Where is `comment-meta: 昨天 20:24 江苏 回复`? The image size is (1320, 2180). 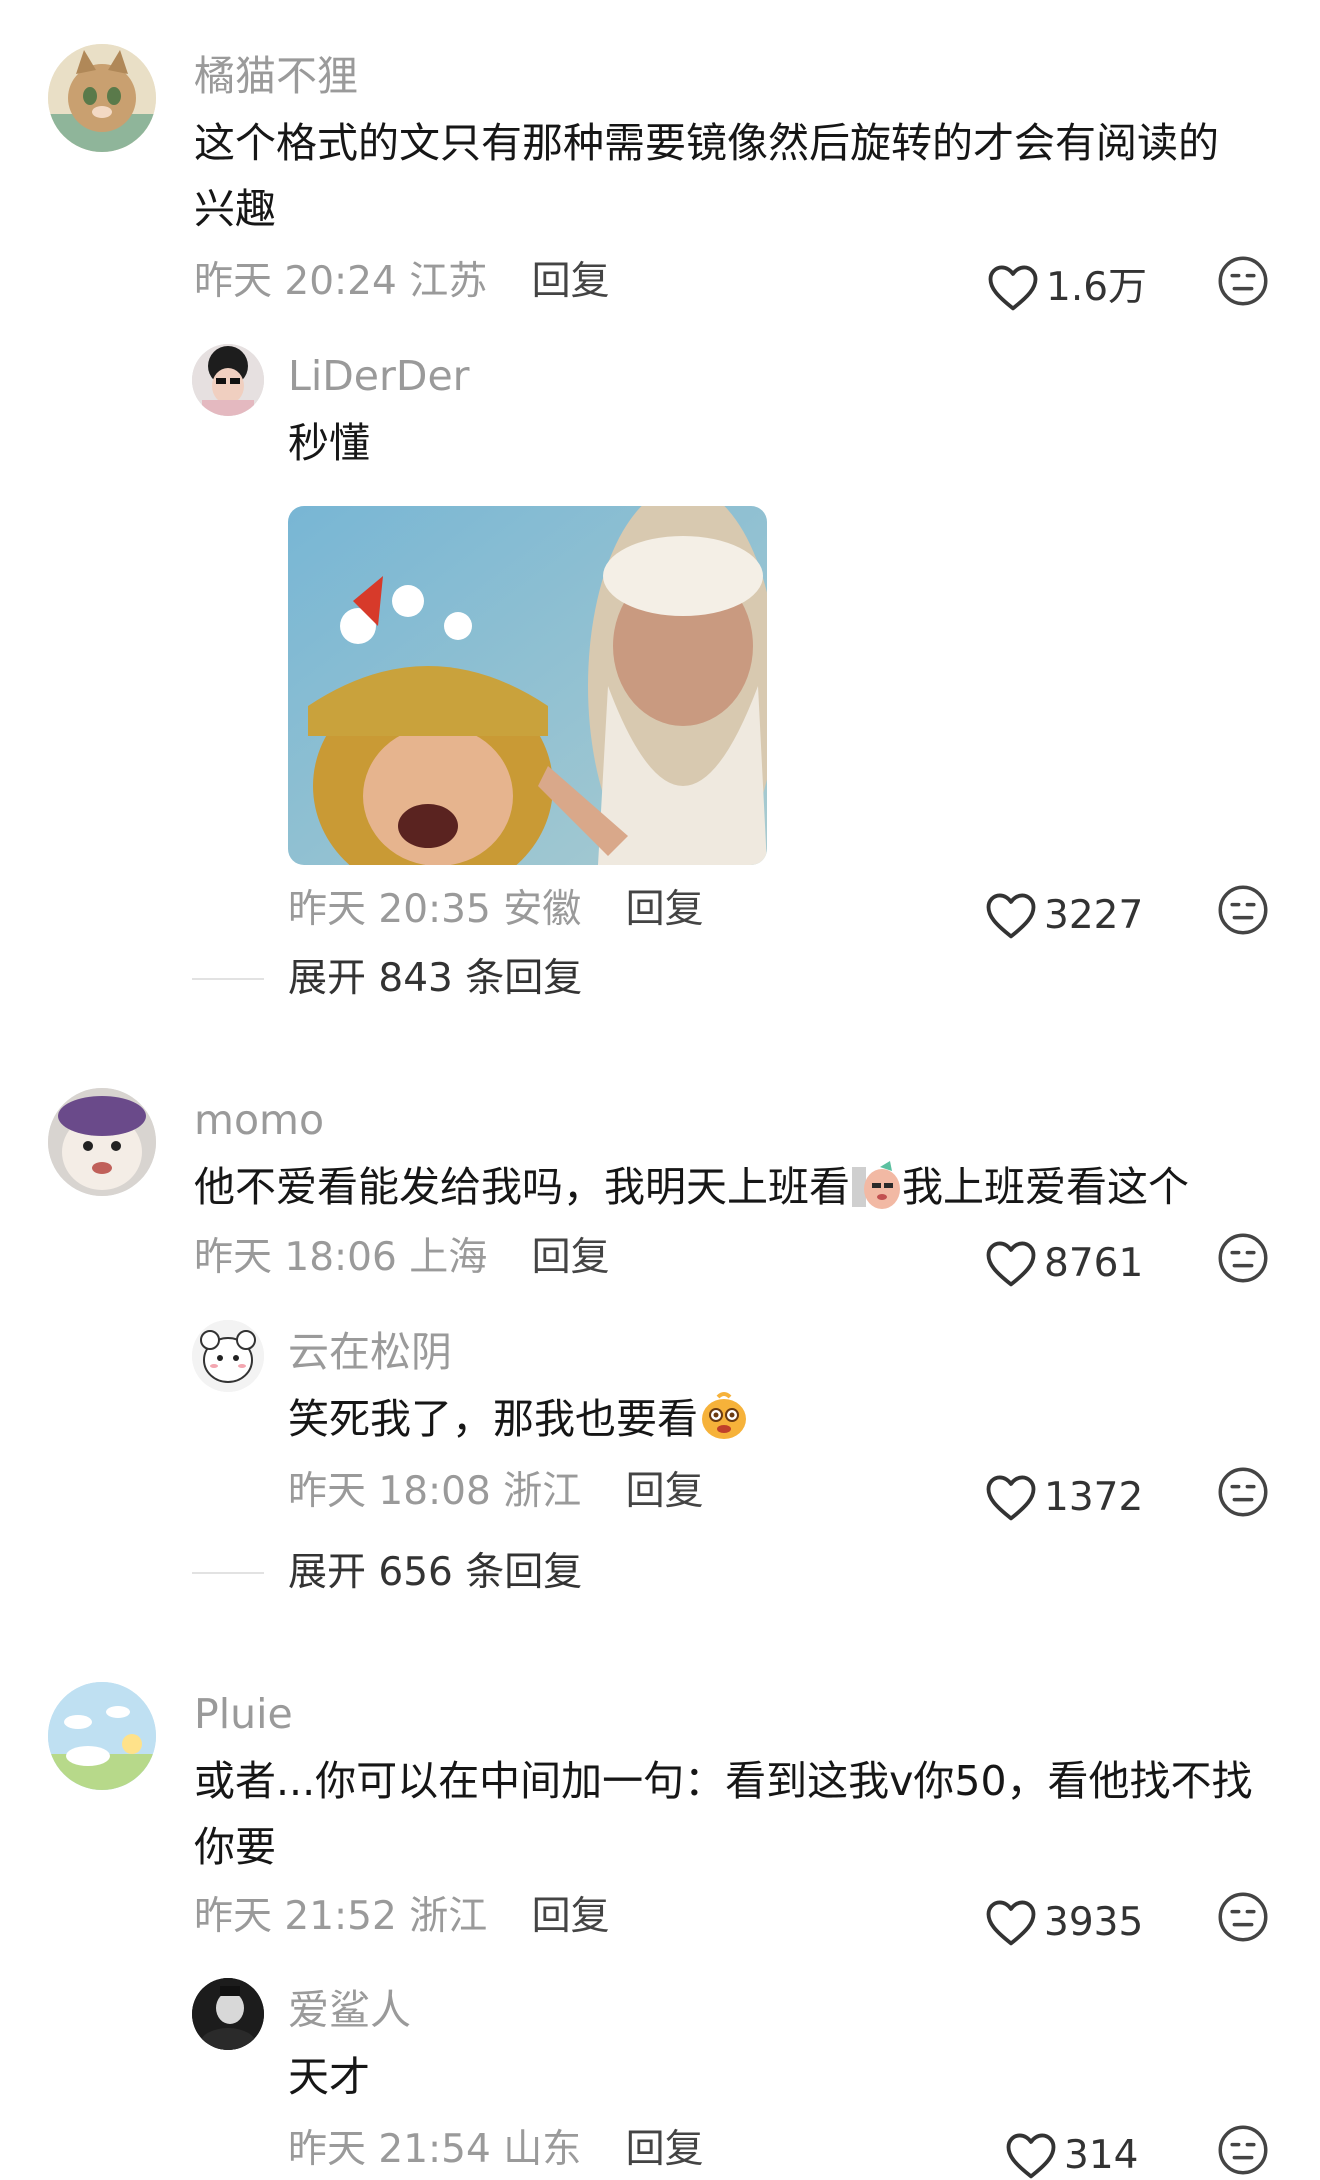 comment-meta: 昨天 20:24 江苏 回复 is located at coordinates (402, 281).